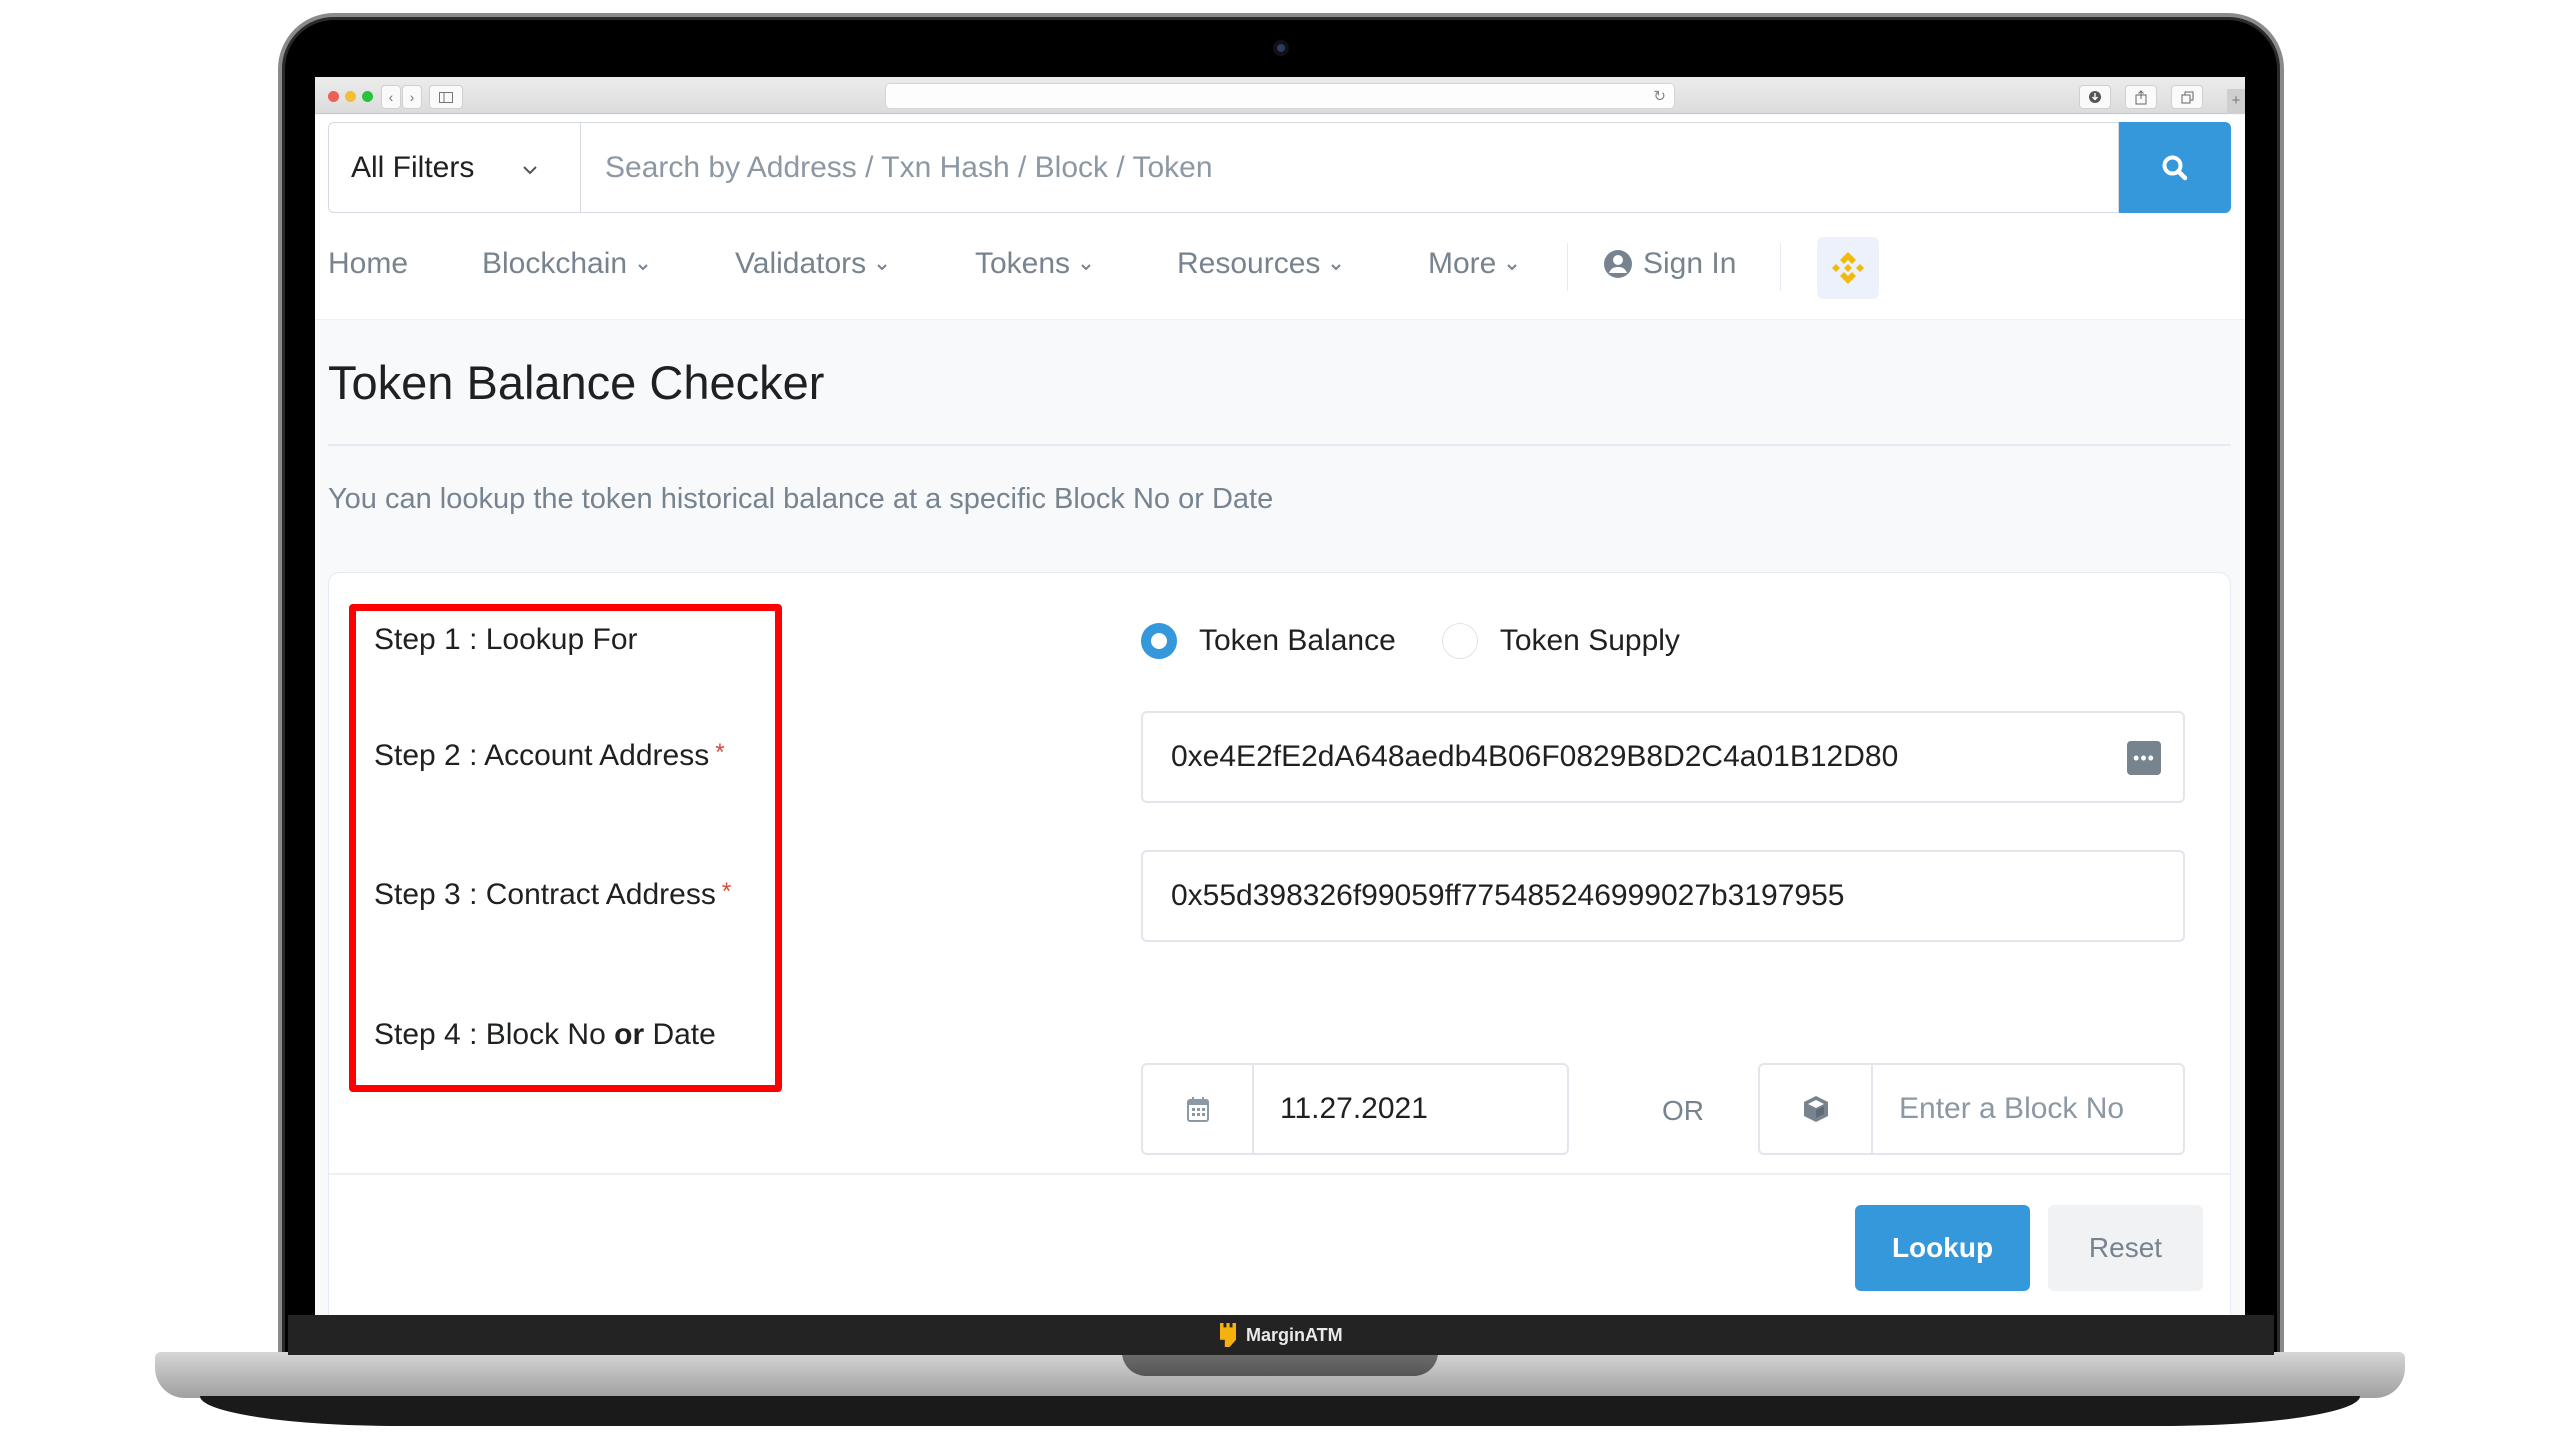 This screenshot has height=1440, width=2560. Describe the element at coordinates (1280, 1364) in the screenshot. I see `laptop-notch` at that location.